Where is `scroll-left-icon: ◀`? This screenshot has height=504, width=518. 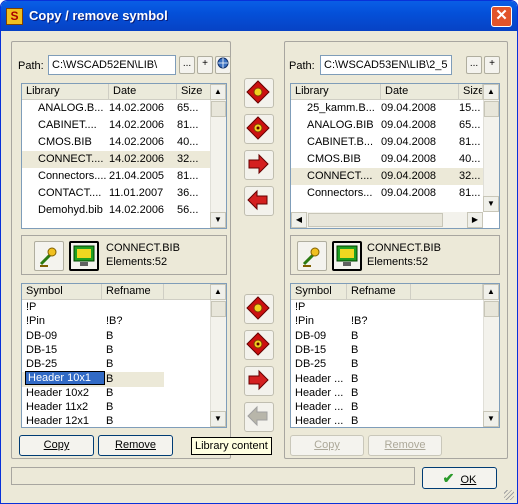
scroll-left-icon: ◀ is located at coordinates (299, 220).